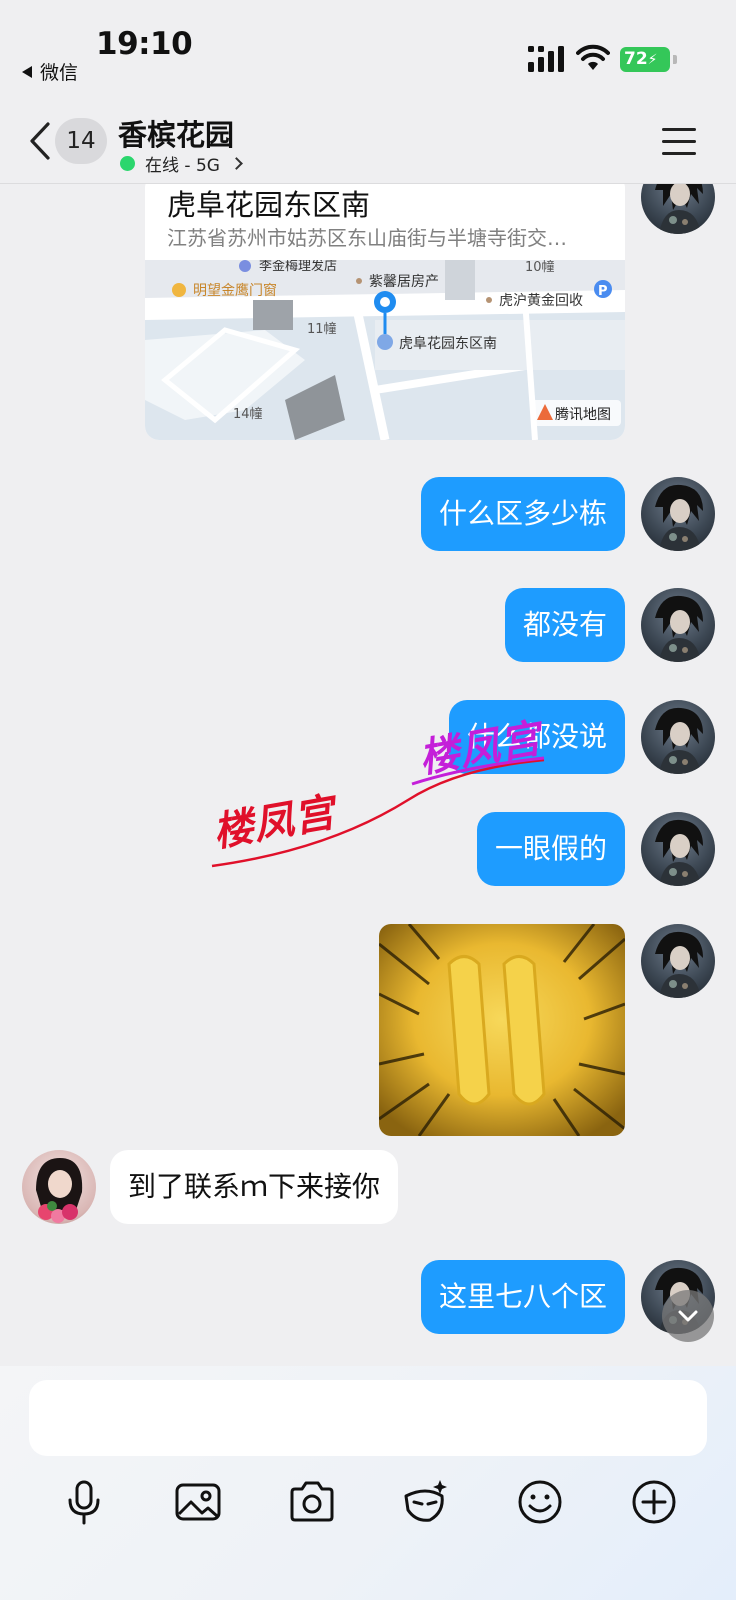 The image size is (736, 1600). I want to click on map-provider: 腾讯地图, so click(583, 414).